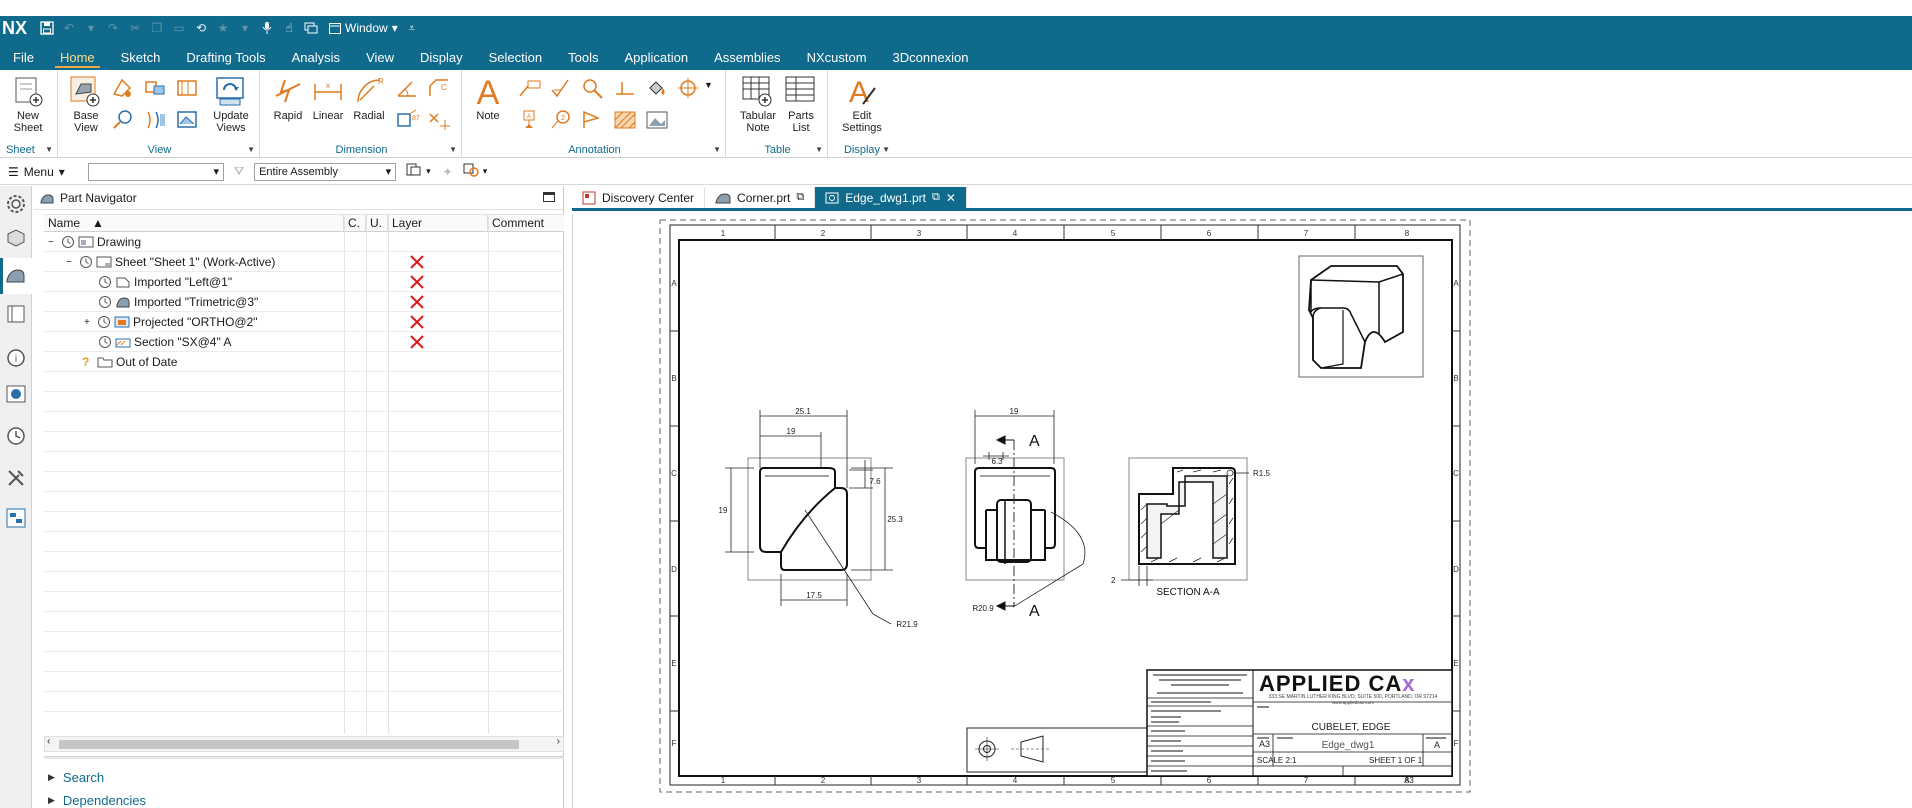 This screenshot has height=808, width=1912. Describe the element at coordinates (593, 88) in the screenshot. I see `datum-target-icon` at that location.